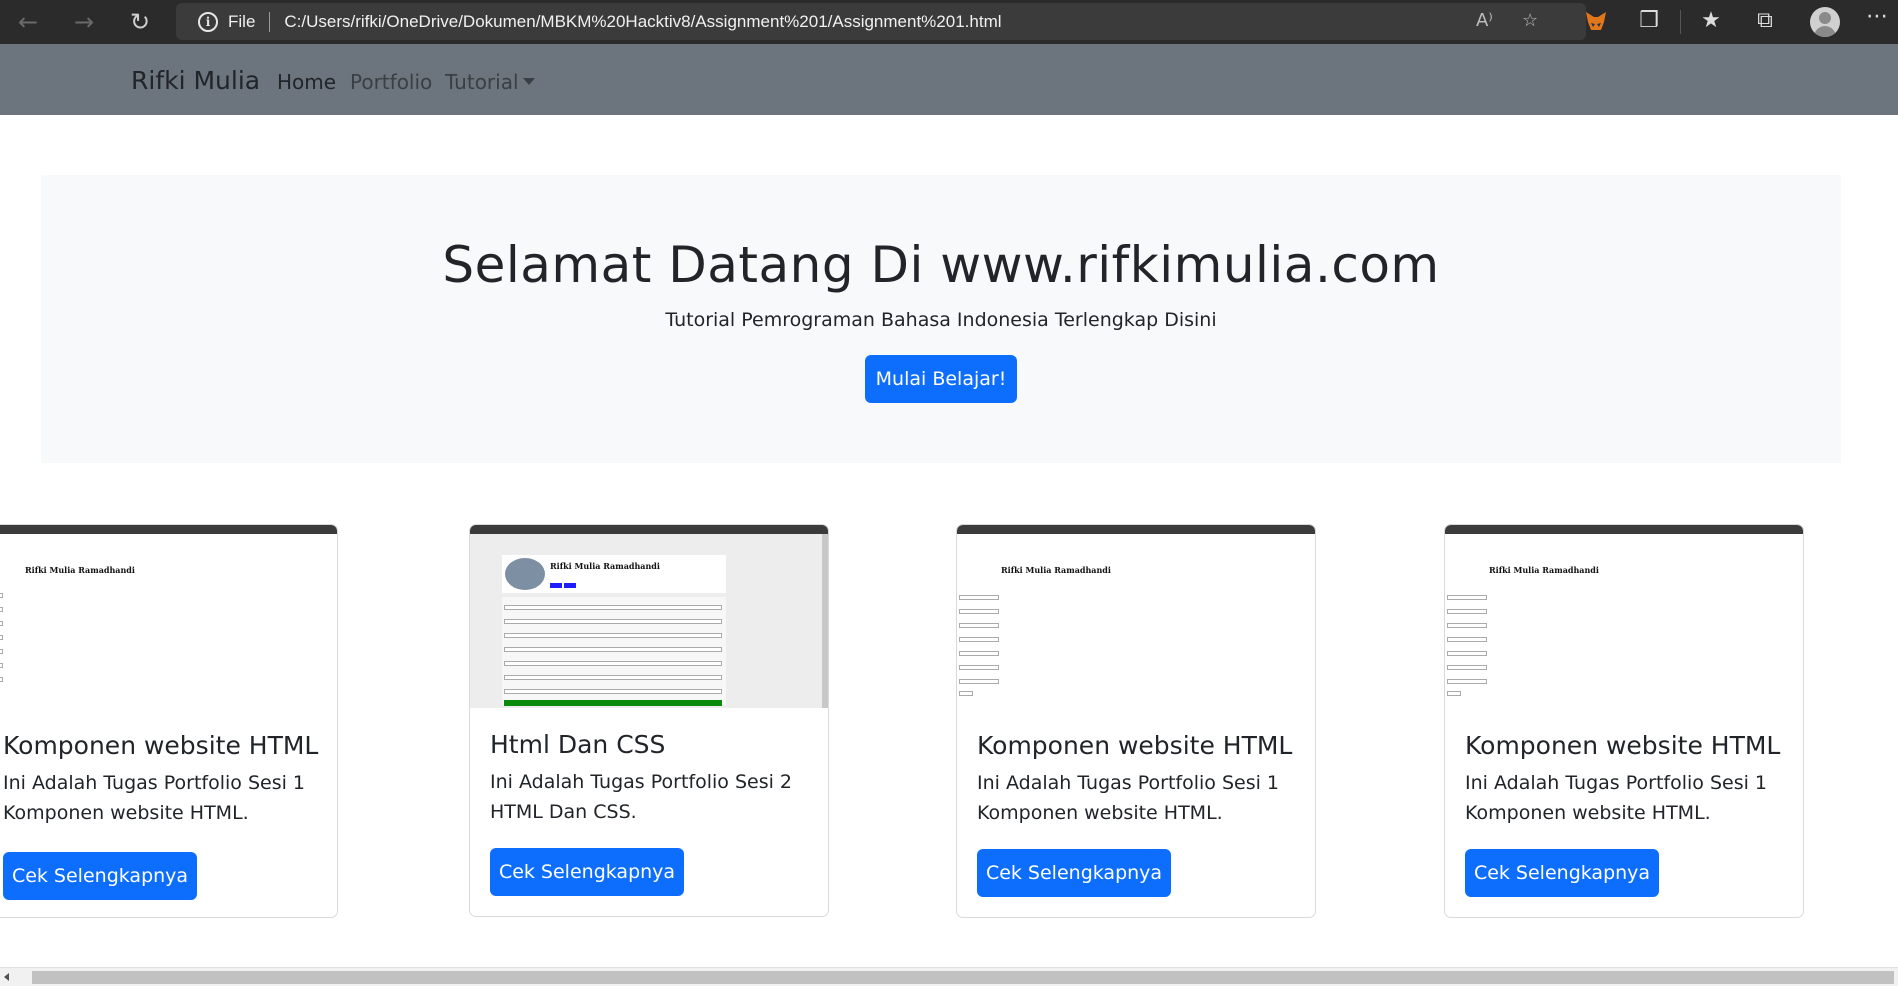 Image resolution: width=1898 pixels, height=986 pixels. What do you see at coordinates (528, 81) in the screenshot?
I see `caret-down-icon` at bounding box center [528, 81].